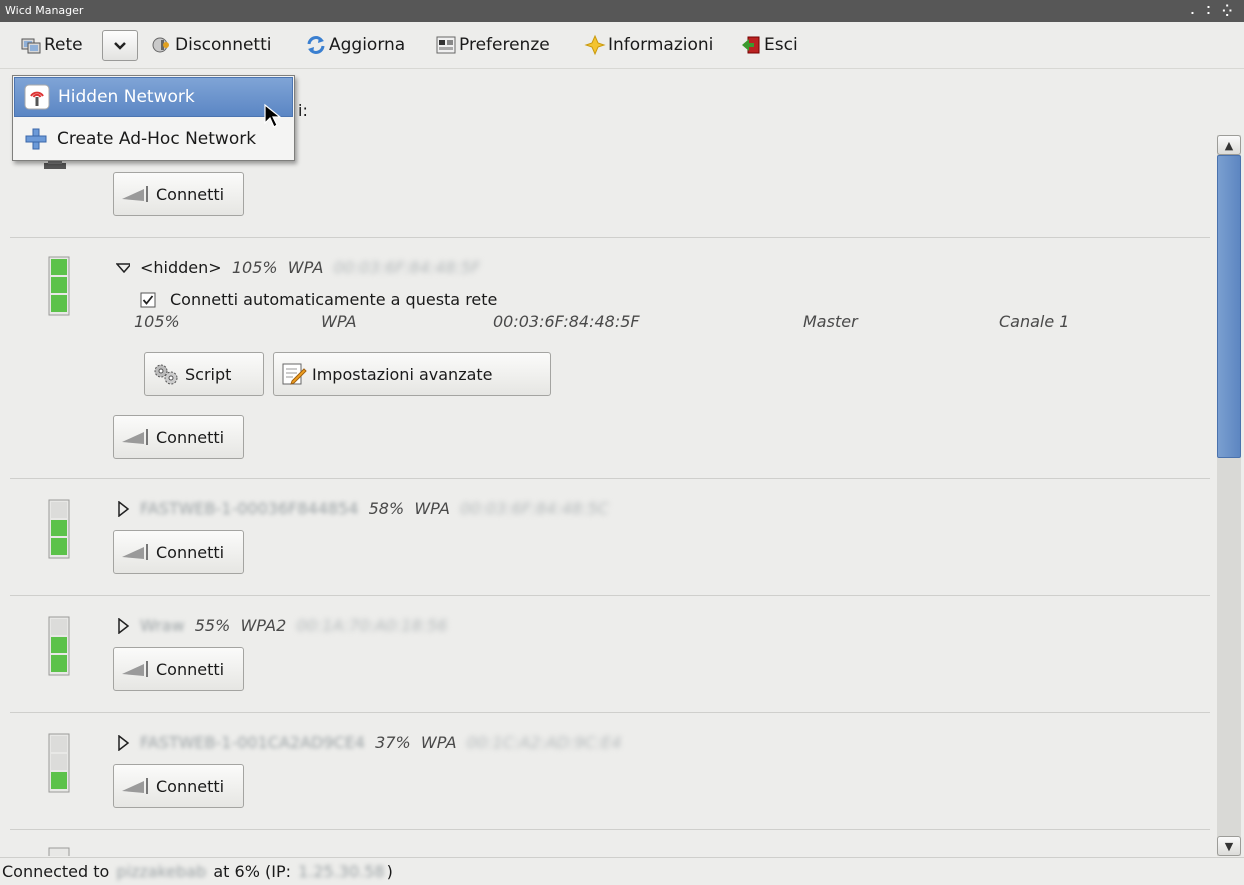 The image size is (1244, 885). I want to click on status-ip: 1.25.30.58, so click(341, 871).